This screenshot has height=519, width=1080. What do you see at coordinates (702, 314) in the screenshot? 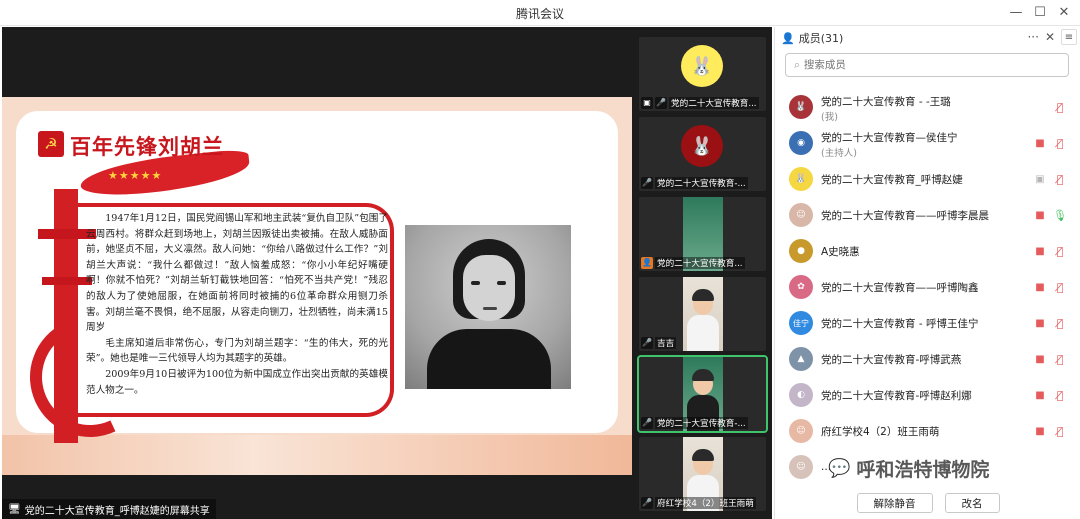
I see `video-tile: 🎤 吉吉` at bounding box center [702, 314].